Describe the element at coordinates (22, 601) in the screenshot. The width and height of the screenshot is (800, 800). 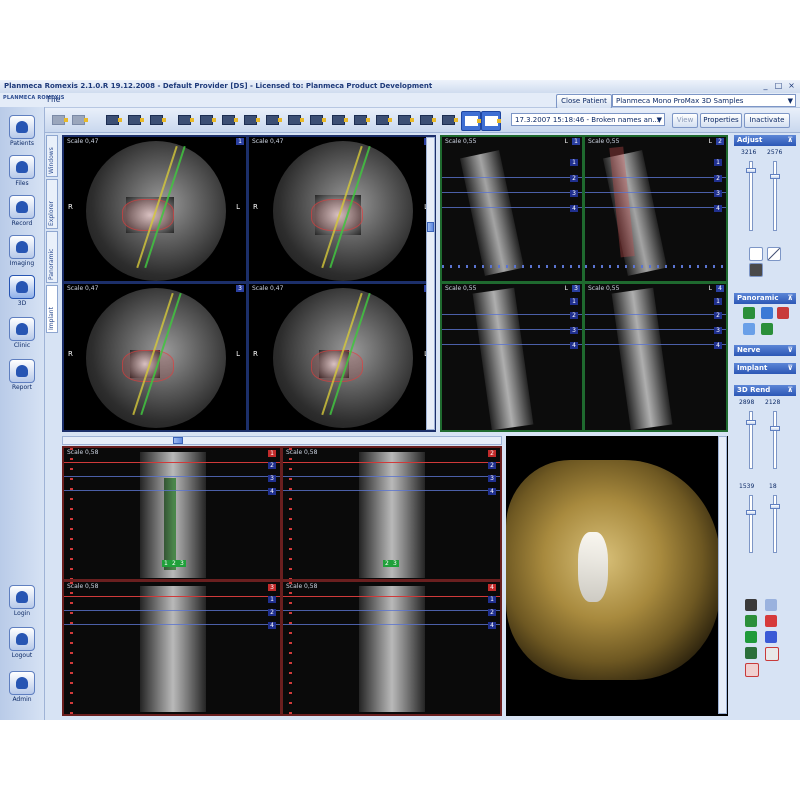
I see `nav-login: Login` at that location.